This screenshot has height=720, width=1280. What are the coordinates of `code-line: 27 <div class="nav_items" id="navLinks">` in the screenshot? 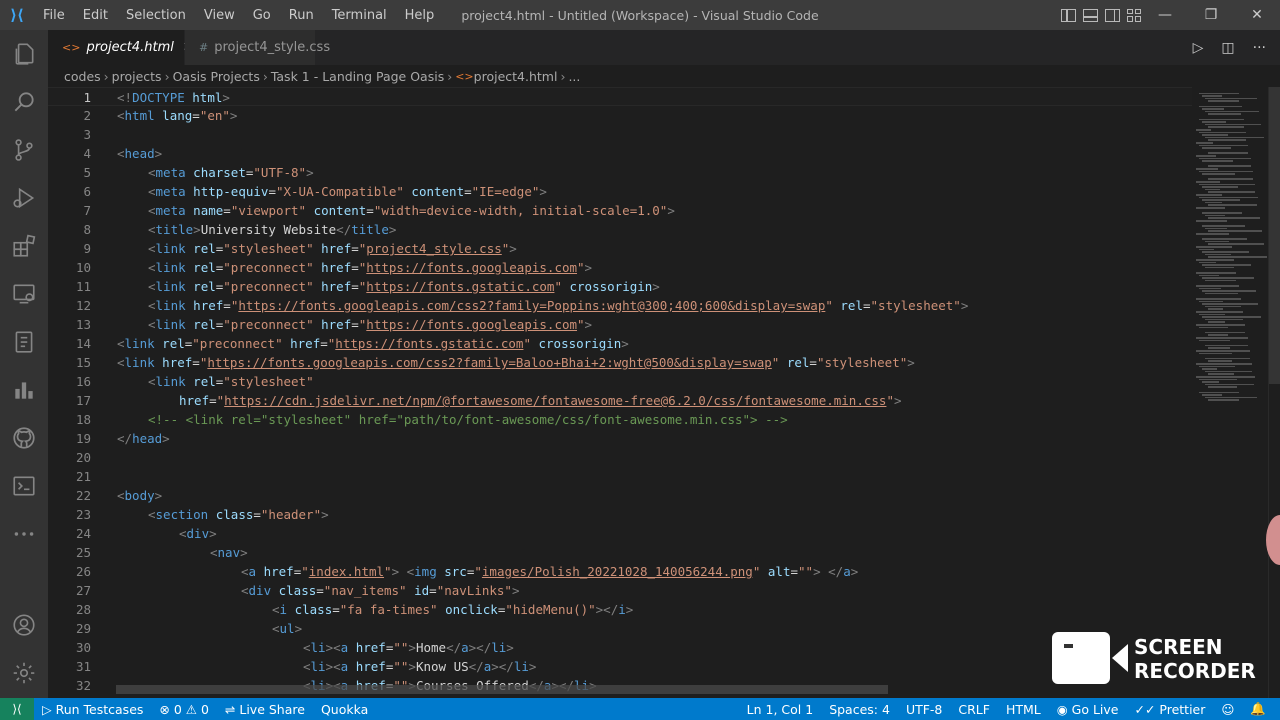 It's located at (620, 590).